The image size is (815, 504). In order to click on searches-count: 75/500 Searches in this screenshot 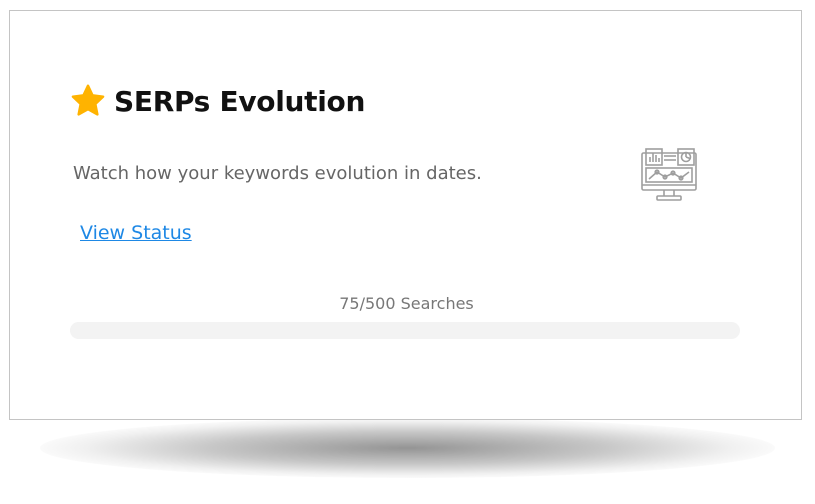, I will do `click(406, 303)`.